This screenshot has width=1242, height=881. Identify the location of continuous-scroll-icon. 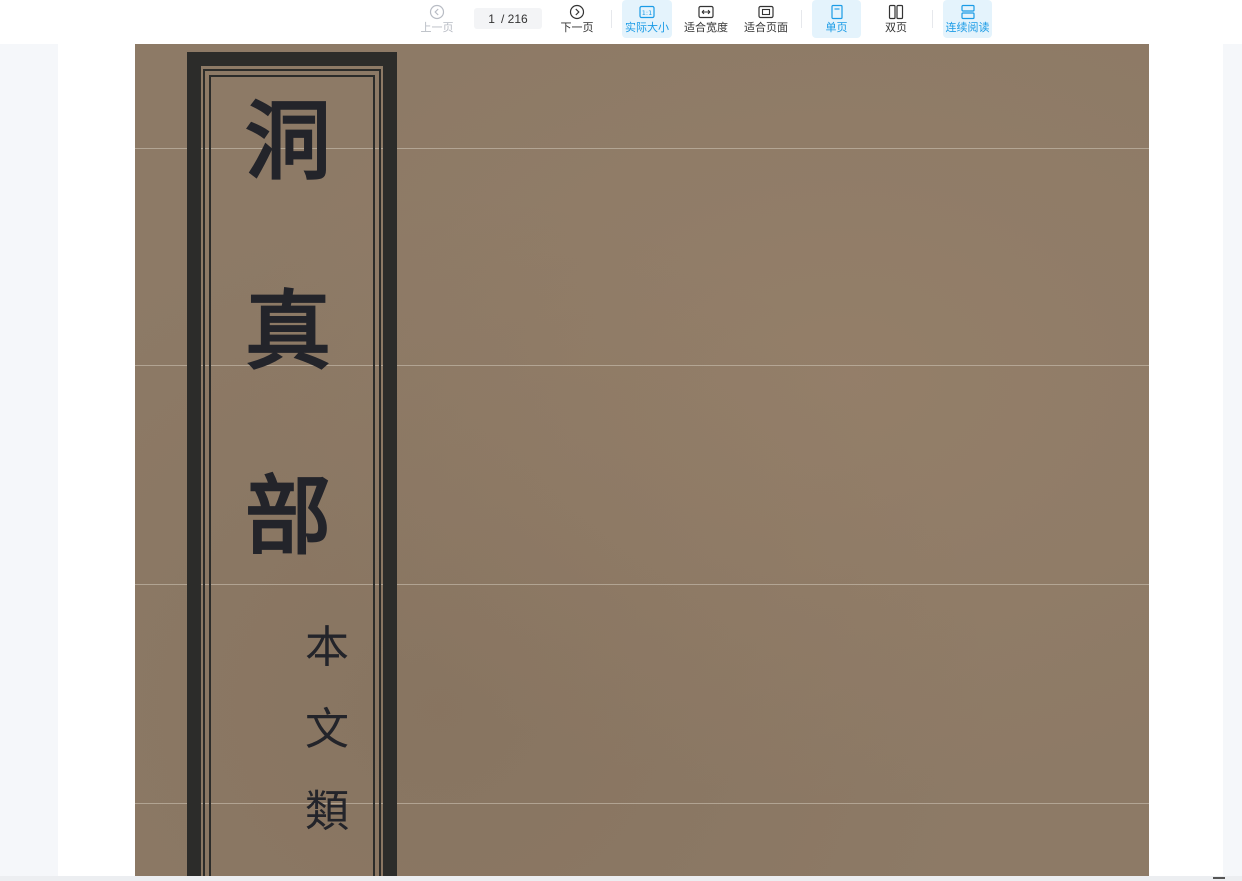
(968, 12).